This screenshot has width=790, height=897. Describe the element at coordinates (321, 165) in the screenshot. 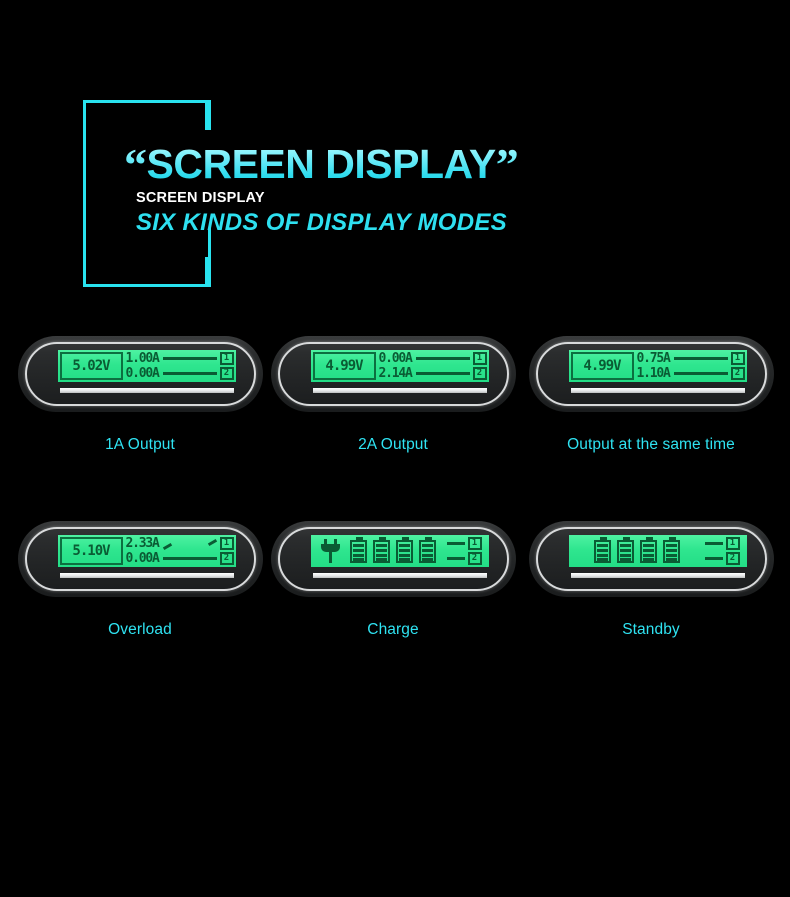

I see `page-title: “SCREEN DISPLAY”` at that location.